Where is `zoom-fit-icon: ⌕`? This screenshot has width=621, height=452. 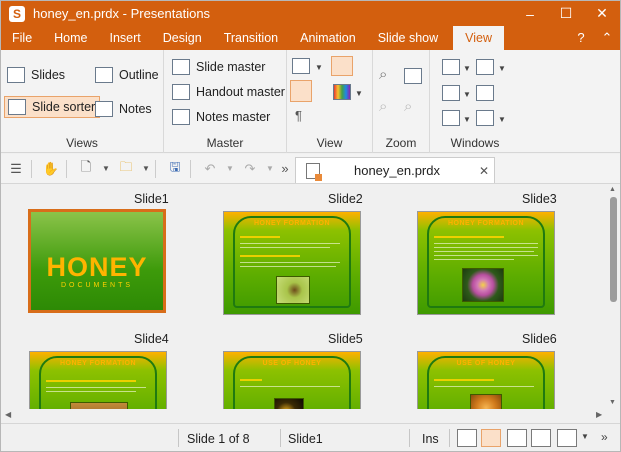
zoom-fit-icon: ⌕ is located at coordinates (408, 106).